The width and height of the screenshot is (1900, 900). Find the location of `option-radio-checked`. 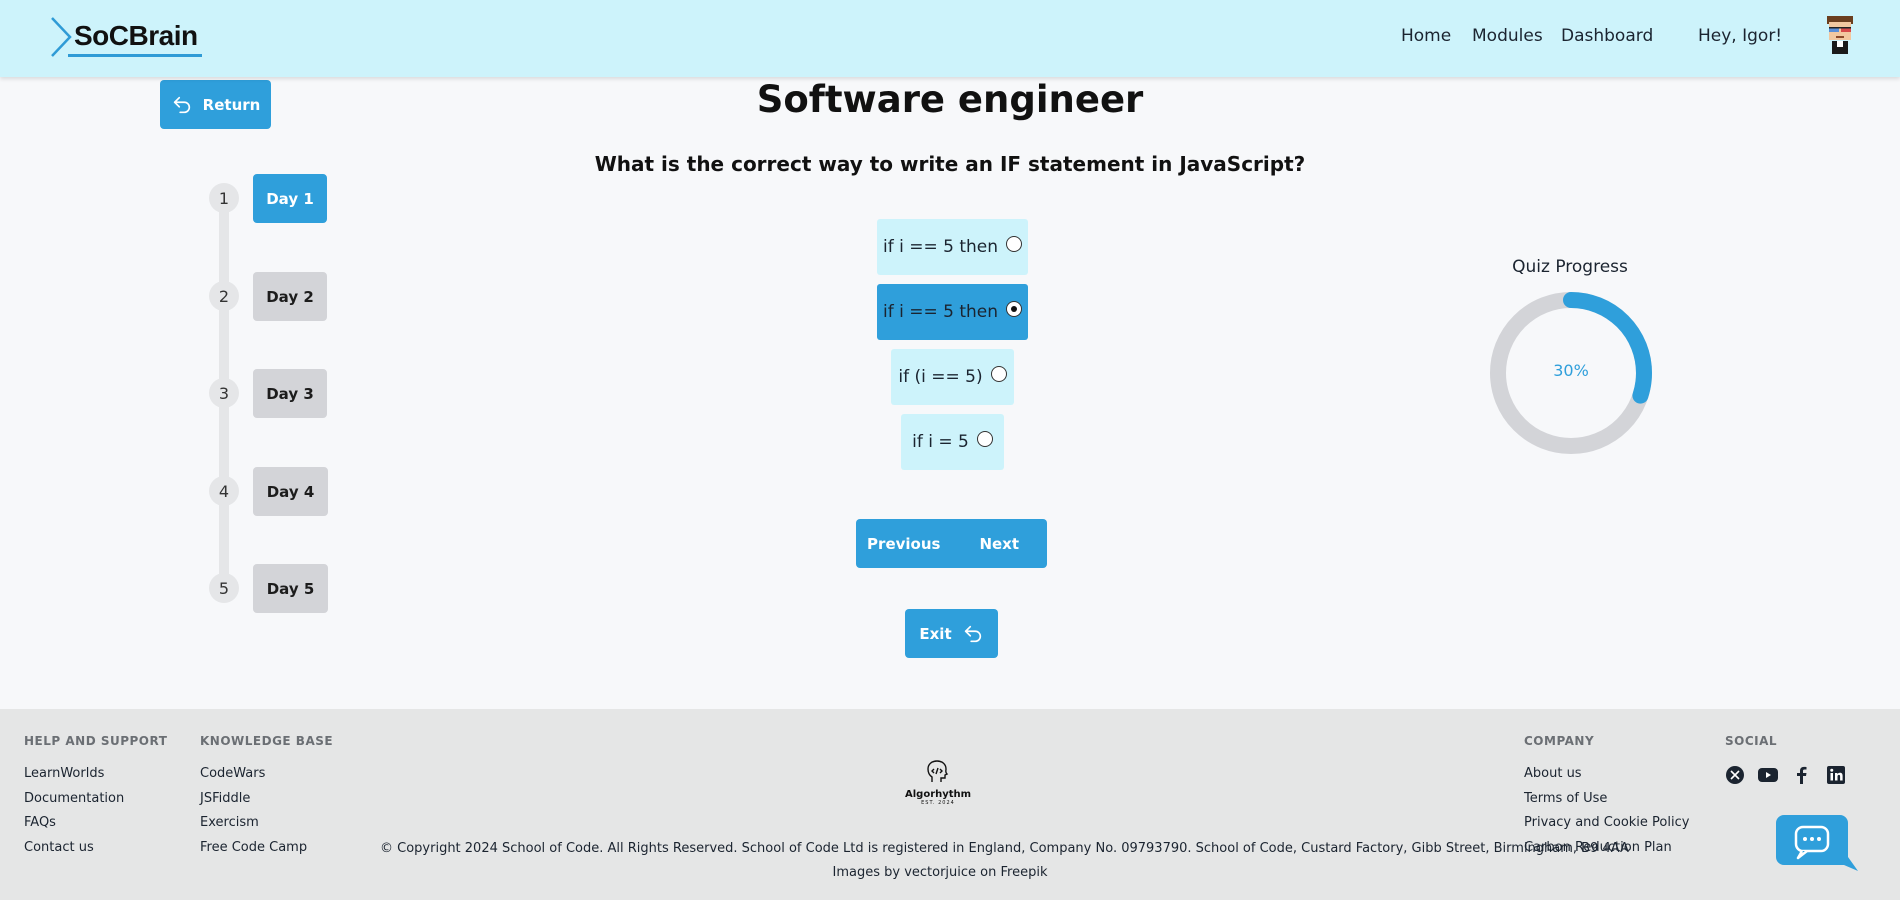

option-radio-checked is located at coordinates (1014, 309).